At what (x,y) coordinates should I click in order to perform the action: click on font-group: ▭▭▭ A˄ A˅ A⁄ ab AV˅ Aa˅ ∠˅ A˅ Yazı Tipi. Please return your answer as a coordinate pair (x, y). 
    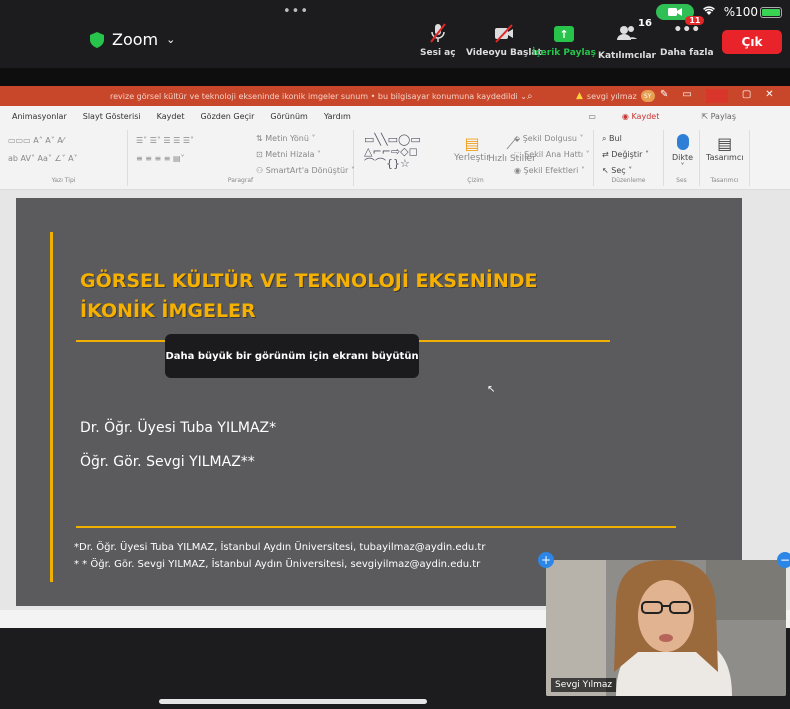
    Looking at the image, I should click on (64, 158).